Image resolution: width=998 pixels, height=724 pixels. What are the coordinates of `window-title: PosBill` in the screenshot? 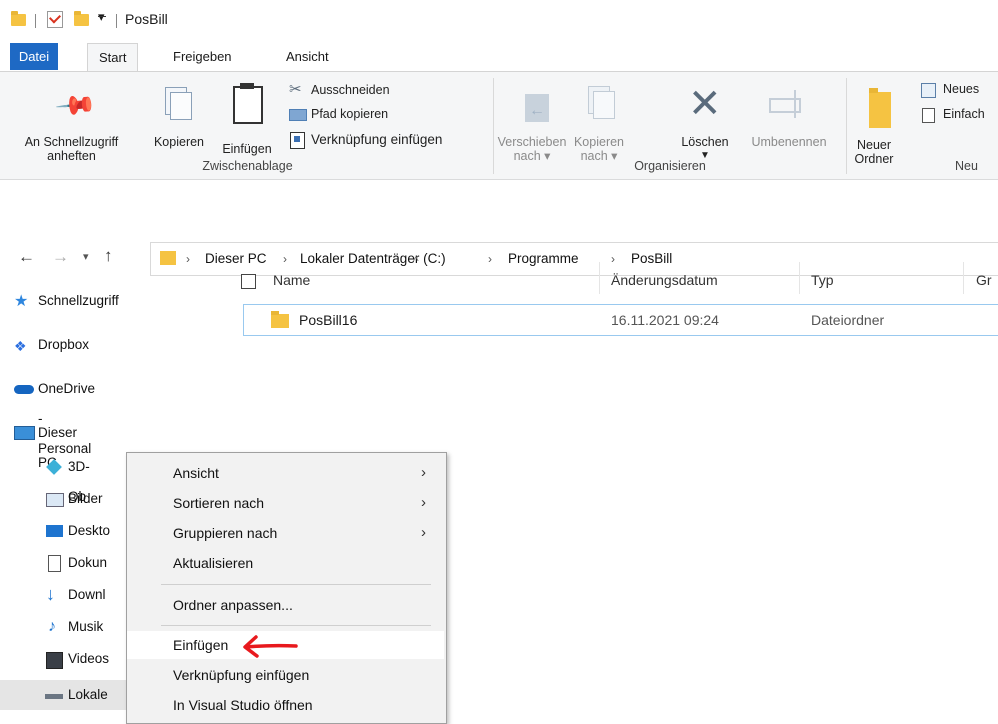 It's located at (146, 19).